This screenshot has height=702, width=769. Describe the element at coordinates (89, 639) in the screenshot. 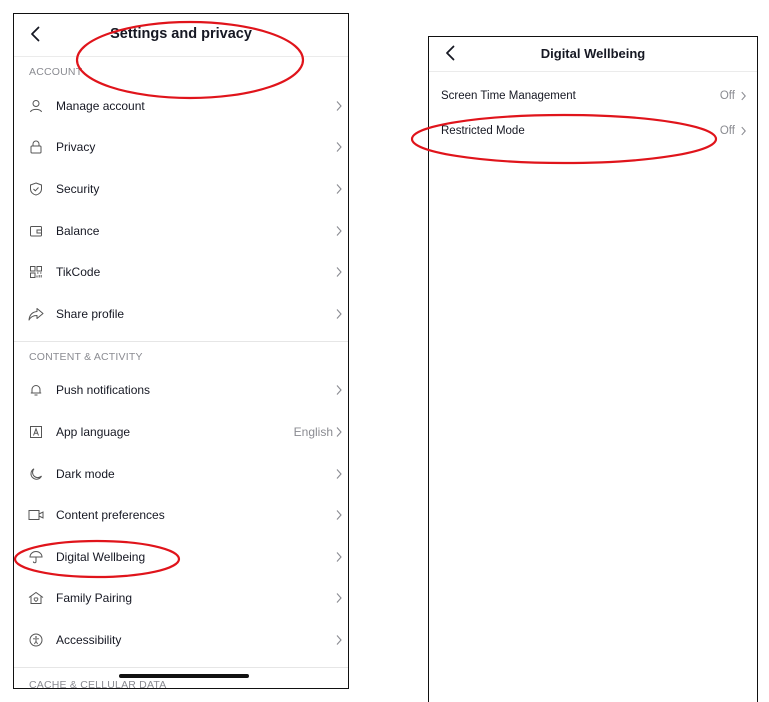

I see `settings-item-label: Accessibility` at that location.